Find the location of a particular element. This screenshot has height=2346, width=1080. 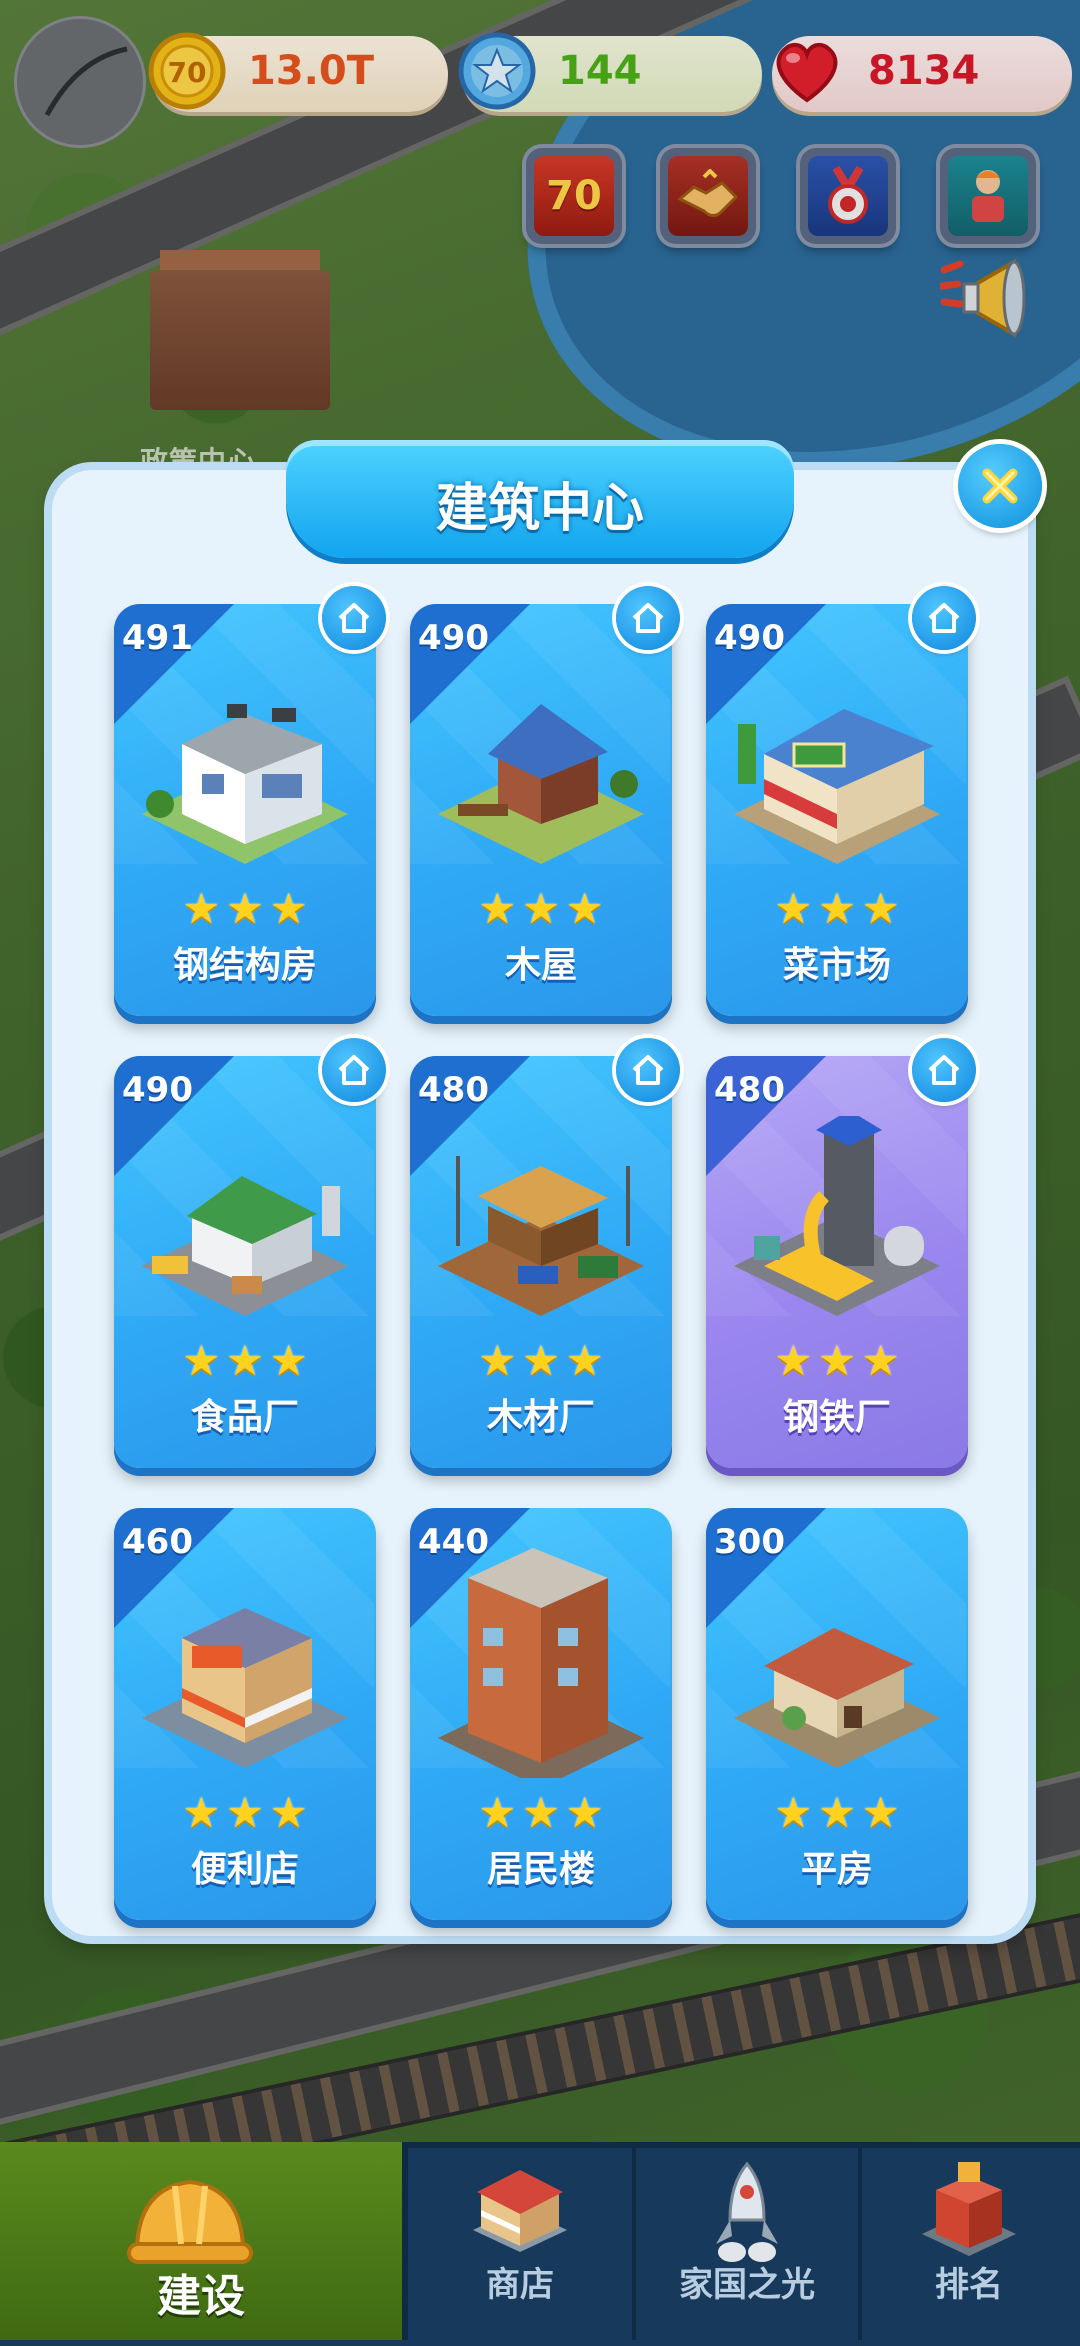

close-button is located at coordinates (1000, 486).